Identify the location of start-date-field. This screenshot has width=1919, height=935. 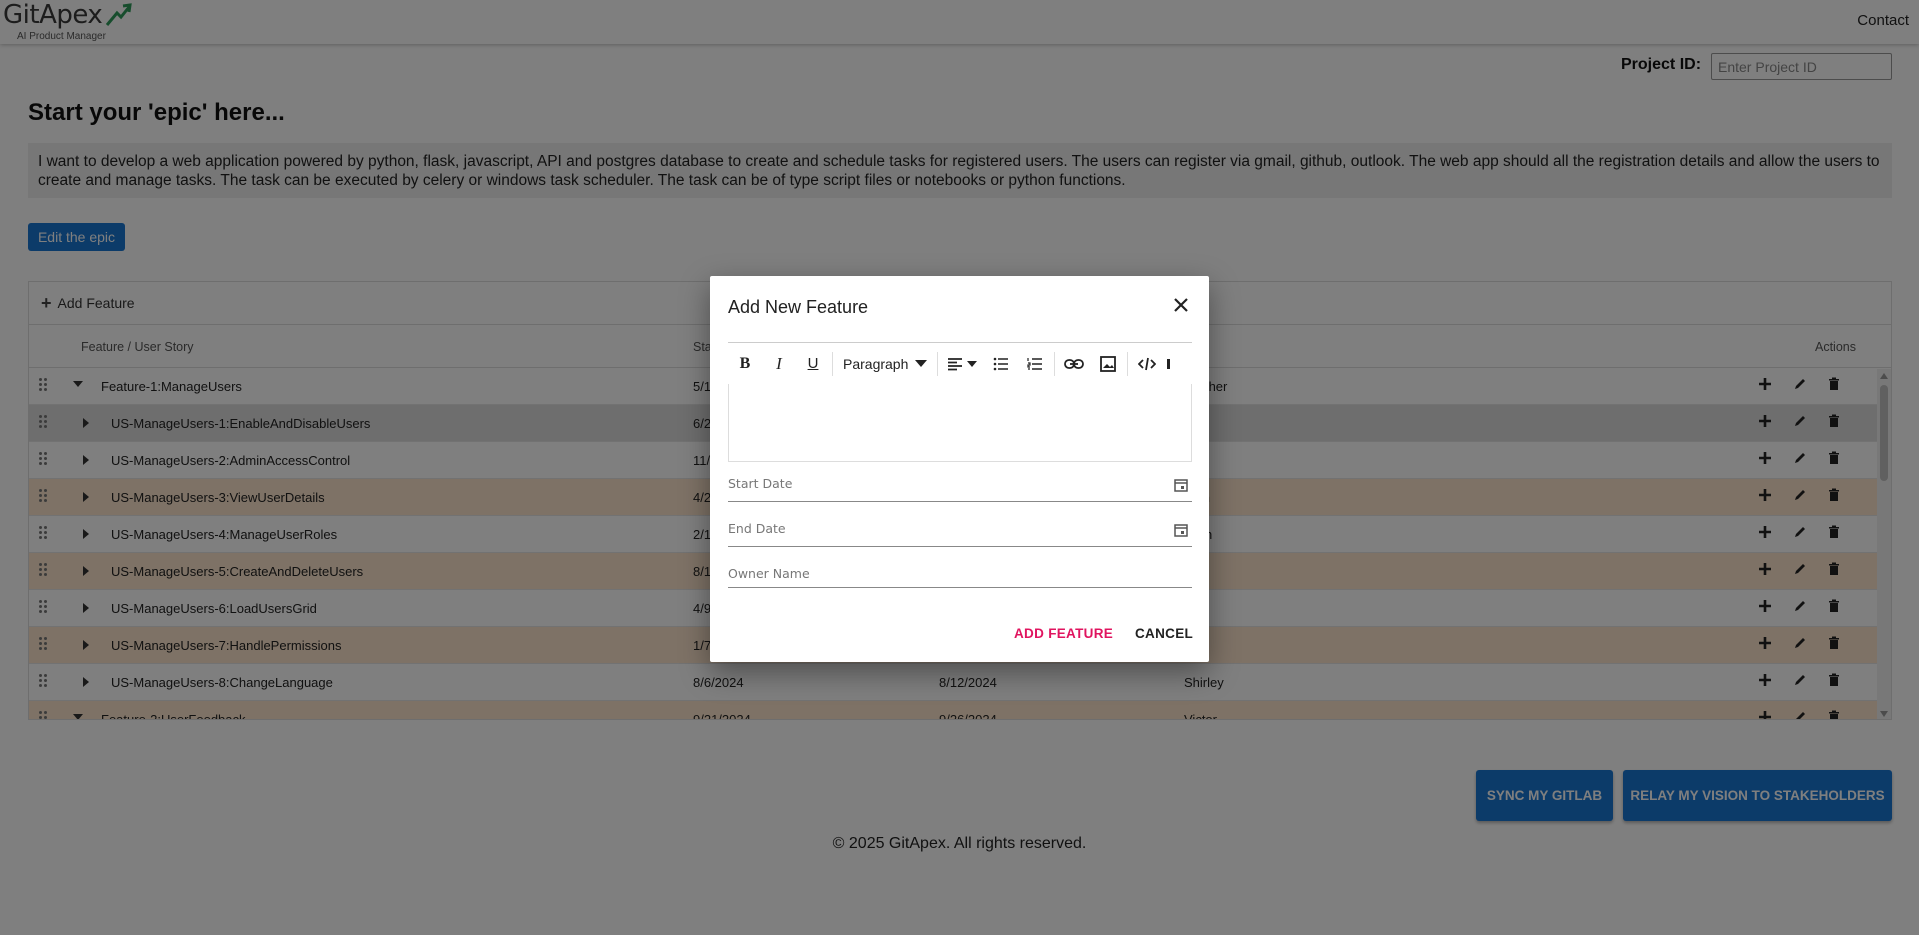
(960, 485).